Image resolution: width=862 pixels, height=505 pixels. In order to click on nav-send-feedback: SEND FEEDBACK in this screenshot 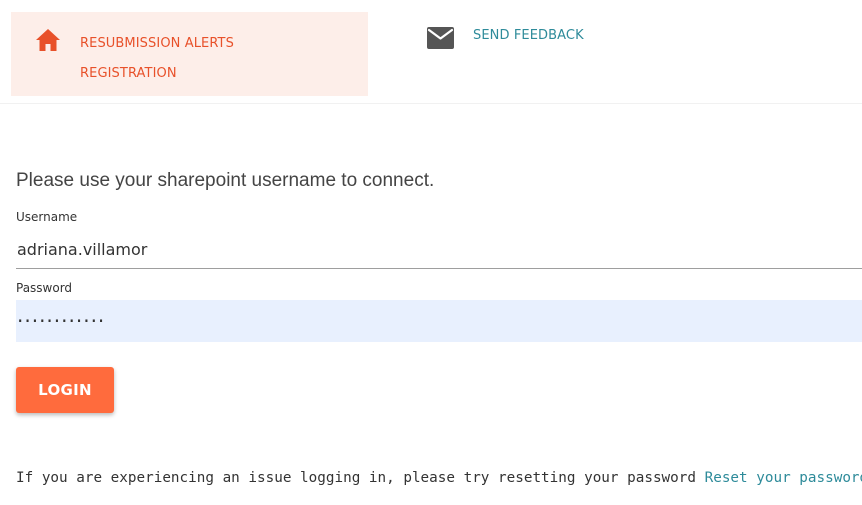, I will do `click(547, 40)`.